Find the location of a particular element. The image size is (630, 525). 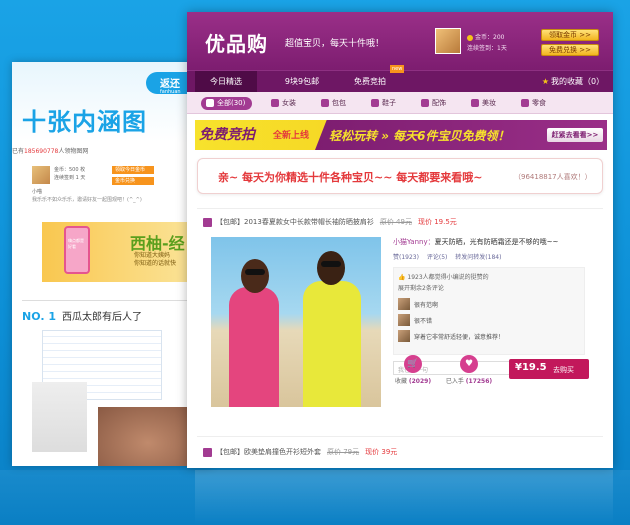

bag-icon is located at coordinates (325, 103).